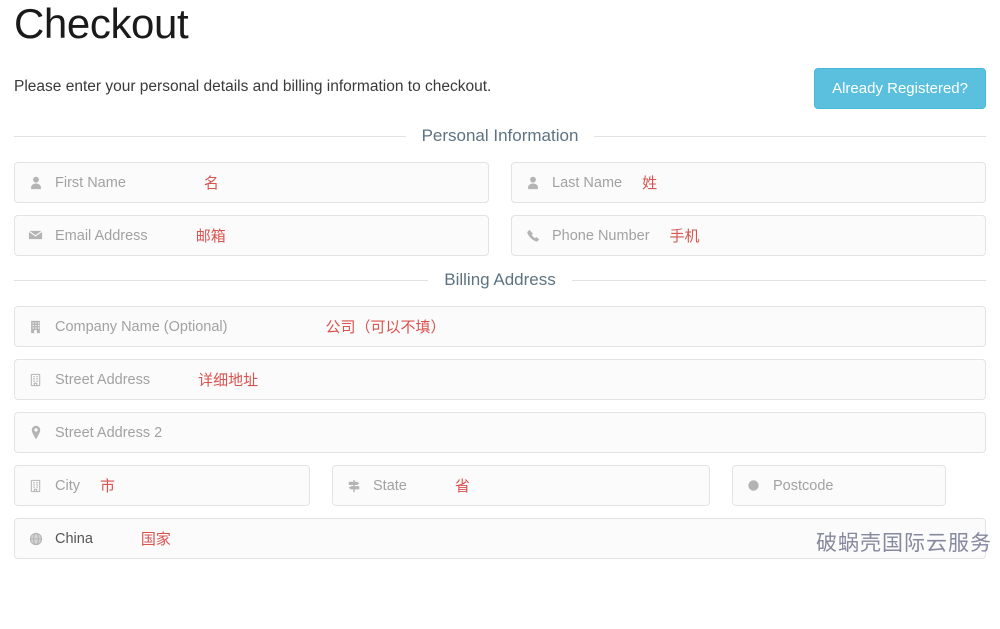 The width and height of the screenshot is (1000, 629). I want to click on email-col: Email Address 邮箱, so click(251, 236).